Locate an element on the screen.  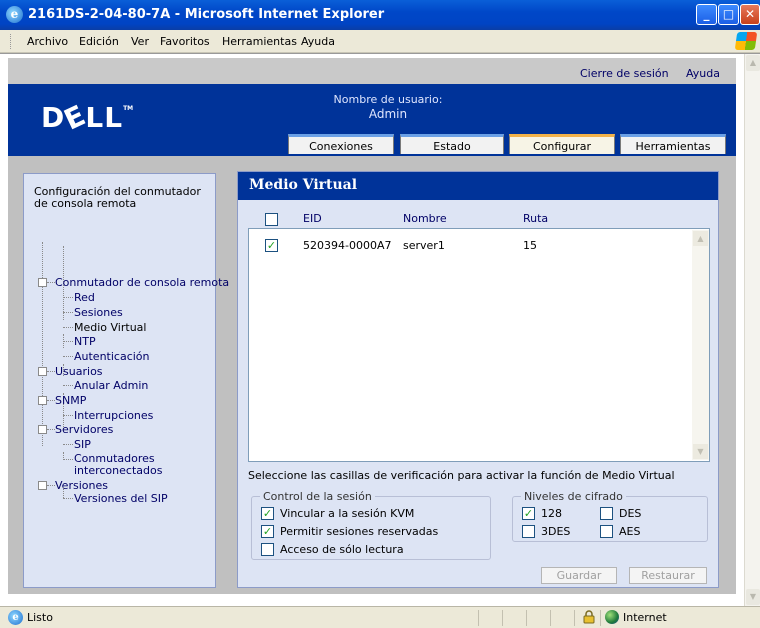
tree-node-snmp: SNMP is located at coordinates (70, 400).